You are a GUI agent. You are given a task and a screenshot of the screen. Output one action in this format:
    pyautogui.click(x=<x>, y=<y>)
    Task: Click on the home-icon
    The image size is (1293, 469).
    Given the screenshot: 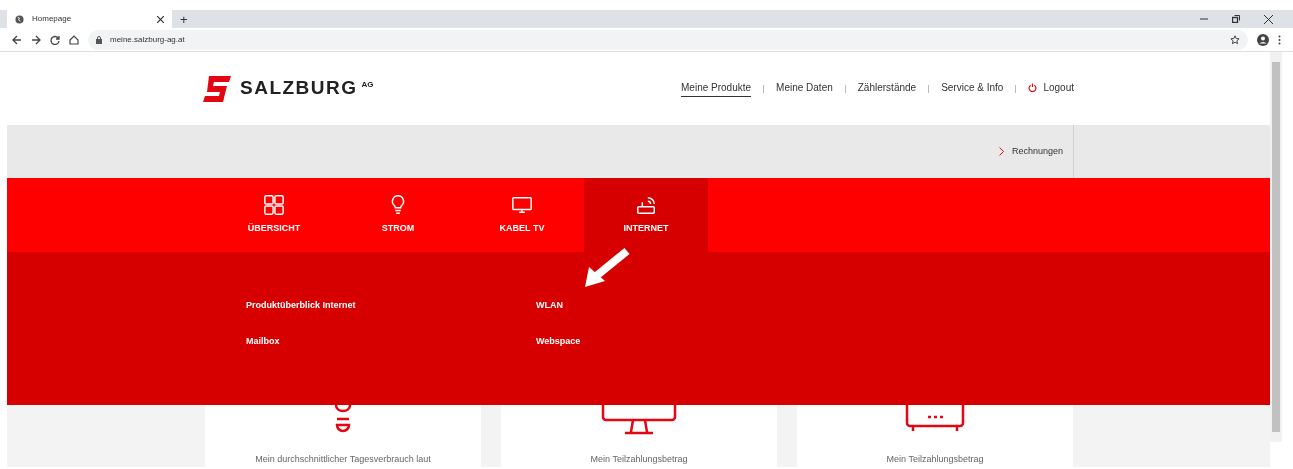 What is the action you would take?
    pyautogui.click(x=74, y=39)
    